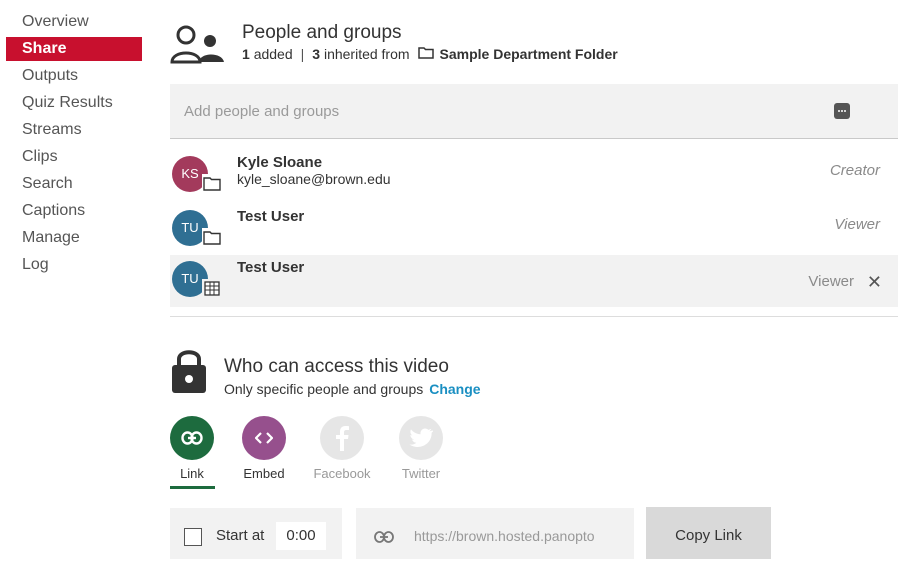 The height and width of the screenshot is (565, 898). Describe the element at coordinates (264, 473) in the screenshot. I see `share-option-label: Embed` at that location.